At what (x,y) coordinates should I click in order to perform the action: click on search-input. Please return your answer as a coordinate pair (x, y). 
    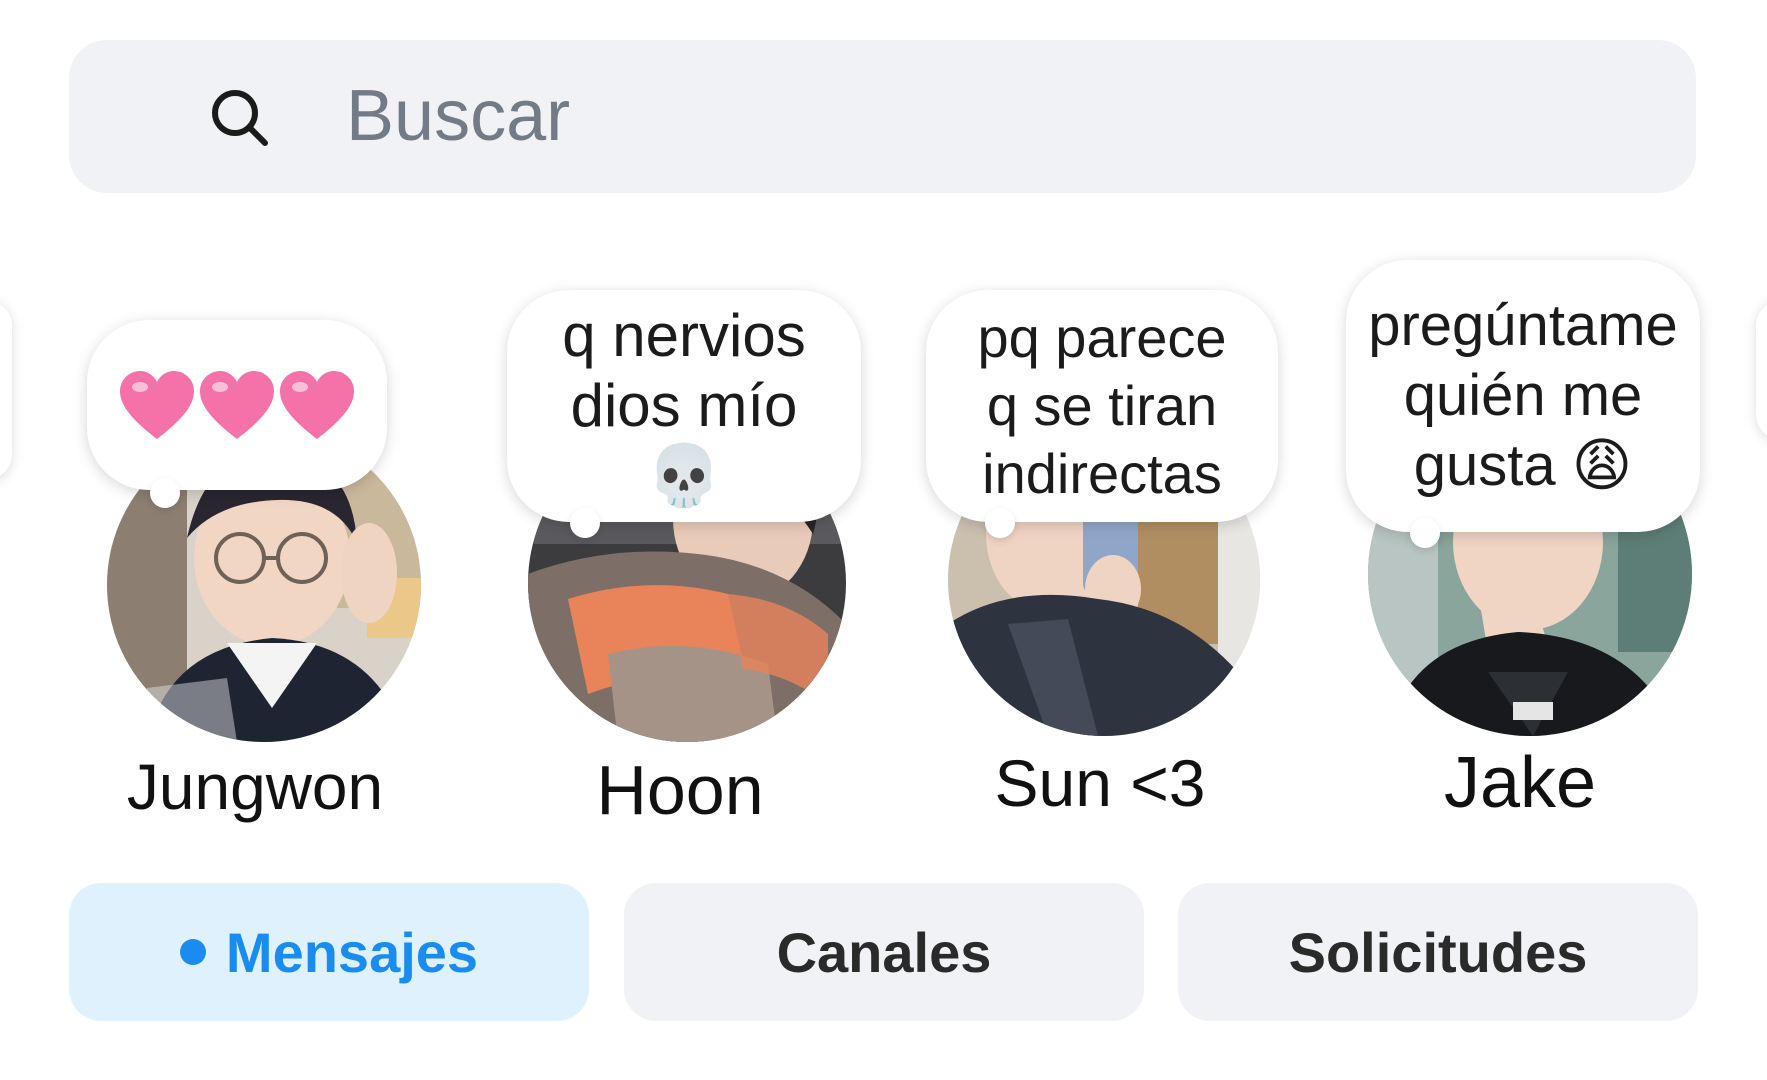
    Looking at the image, I should click on (996, 116).